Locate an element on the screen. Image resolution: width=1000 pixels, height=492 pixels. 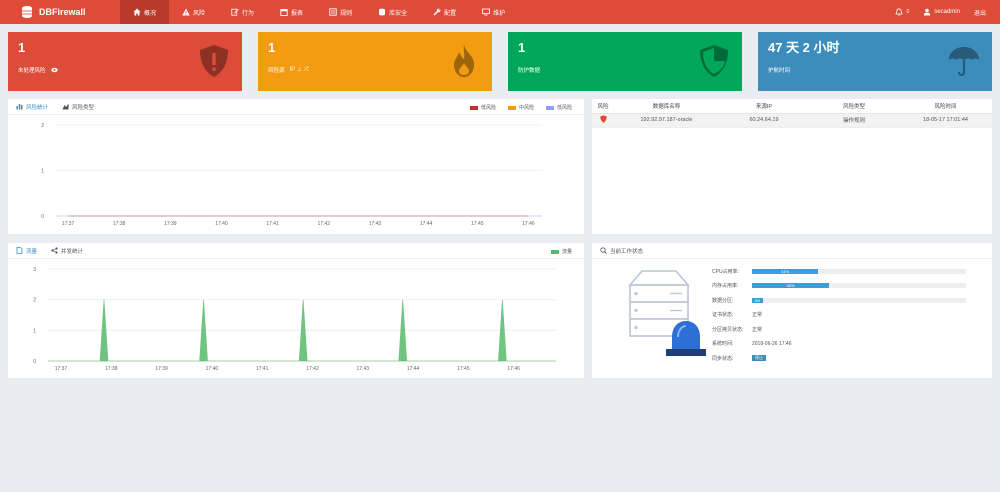
notifications-button: 0 is located at coordinates (901, 12).